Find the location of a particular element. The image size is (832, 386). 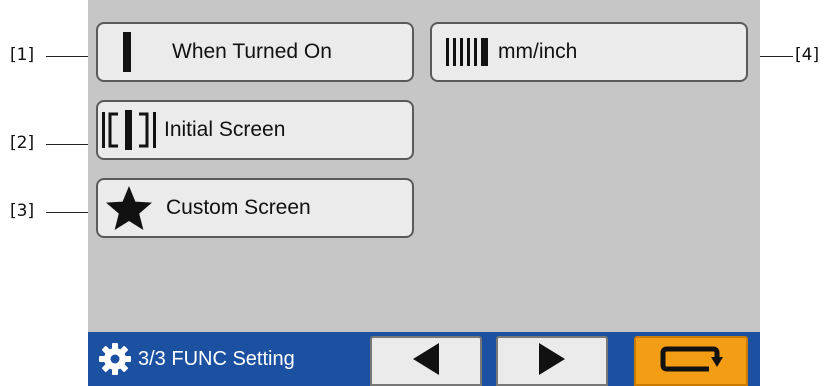

initial-screen-button: Initial Screen is located at coordinates (255, 130).